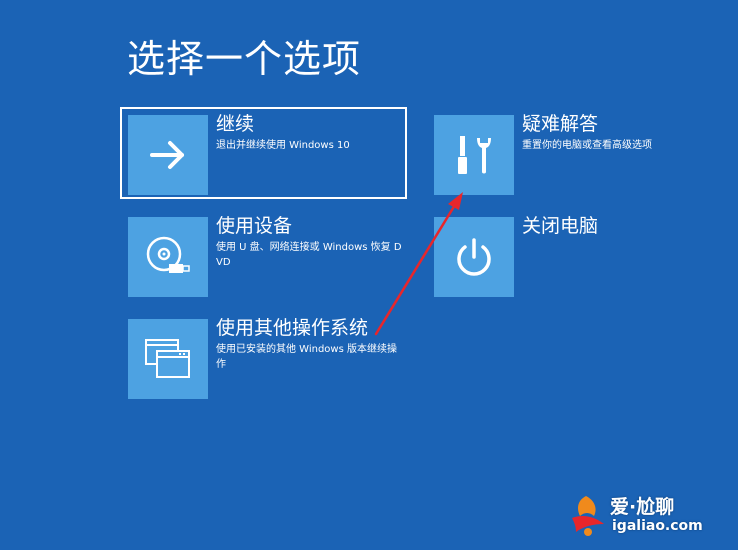 This screenshot has width=738, height=550. What do you see at coordinates (235, 124) in the screenshot?
I see `continue-title: 继续` at bounding box center [235, 124].